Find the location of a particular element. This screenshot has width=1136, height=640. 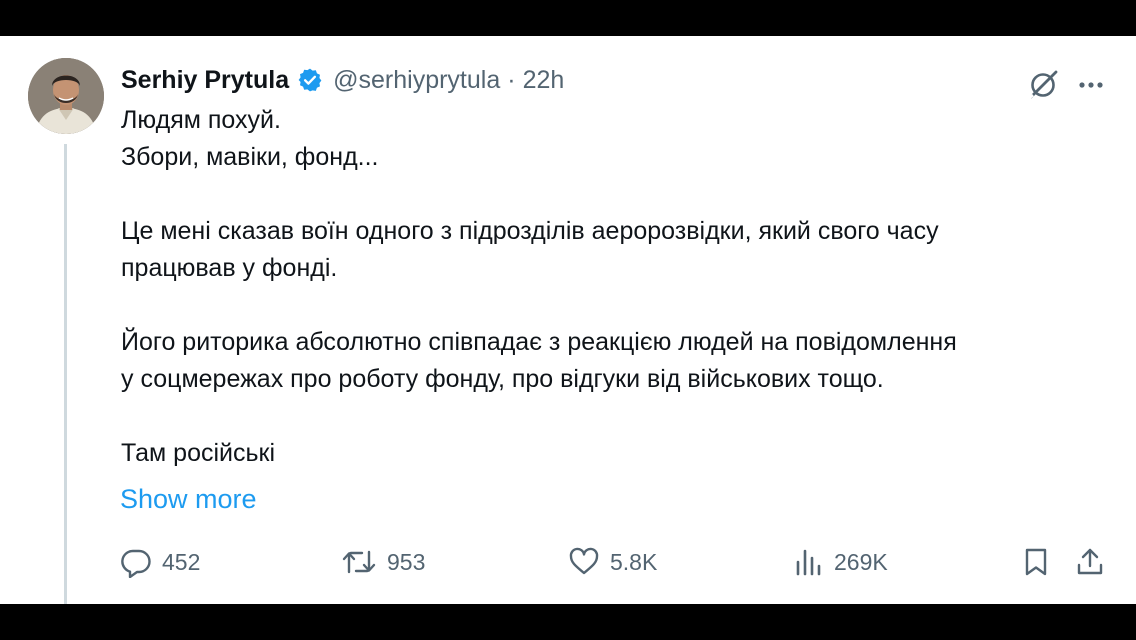

repost-icon is located at coordinates (359, 562).